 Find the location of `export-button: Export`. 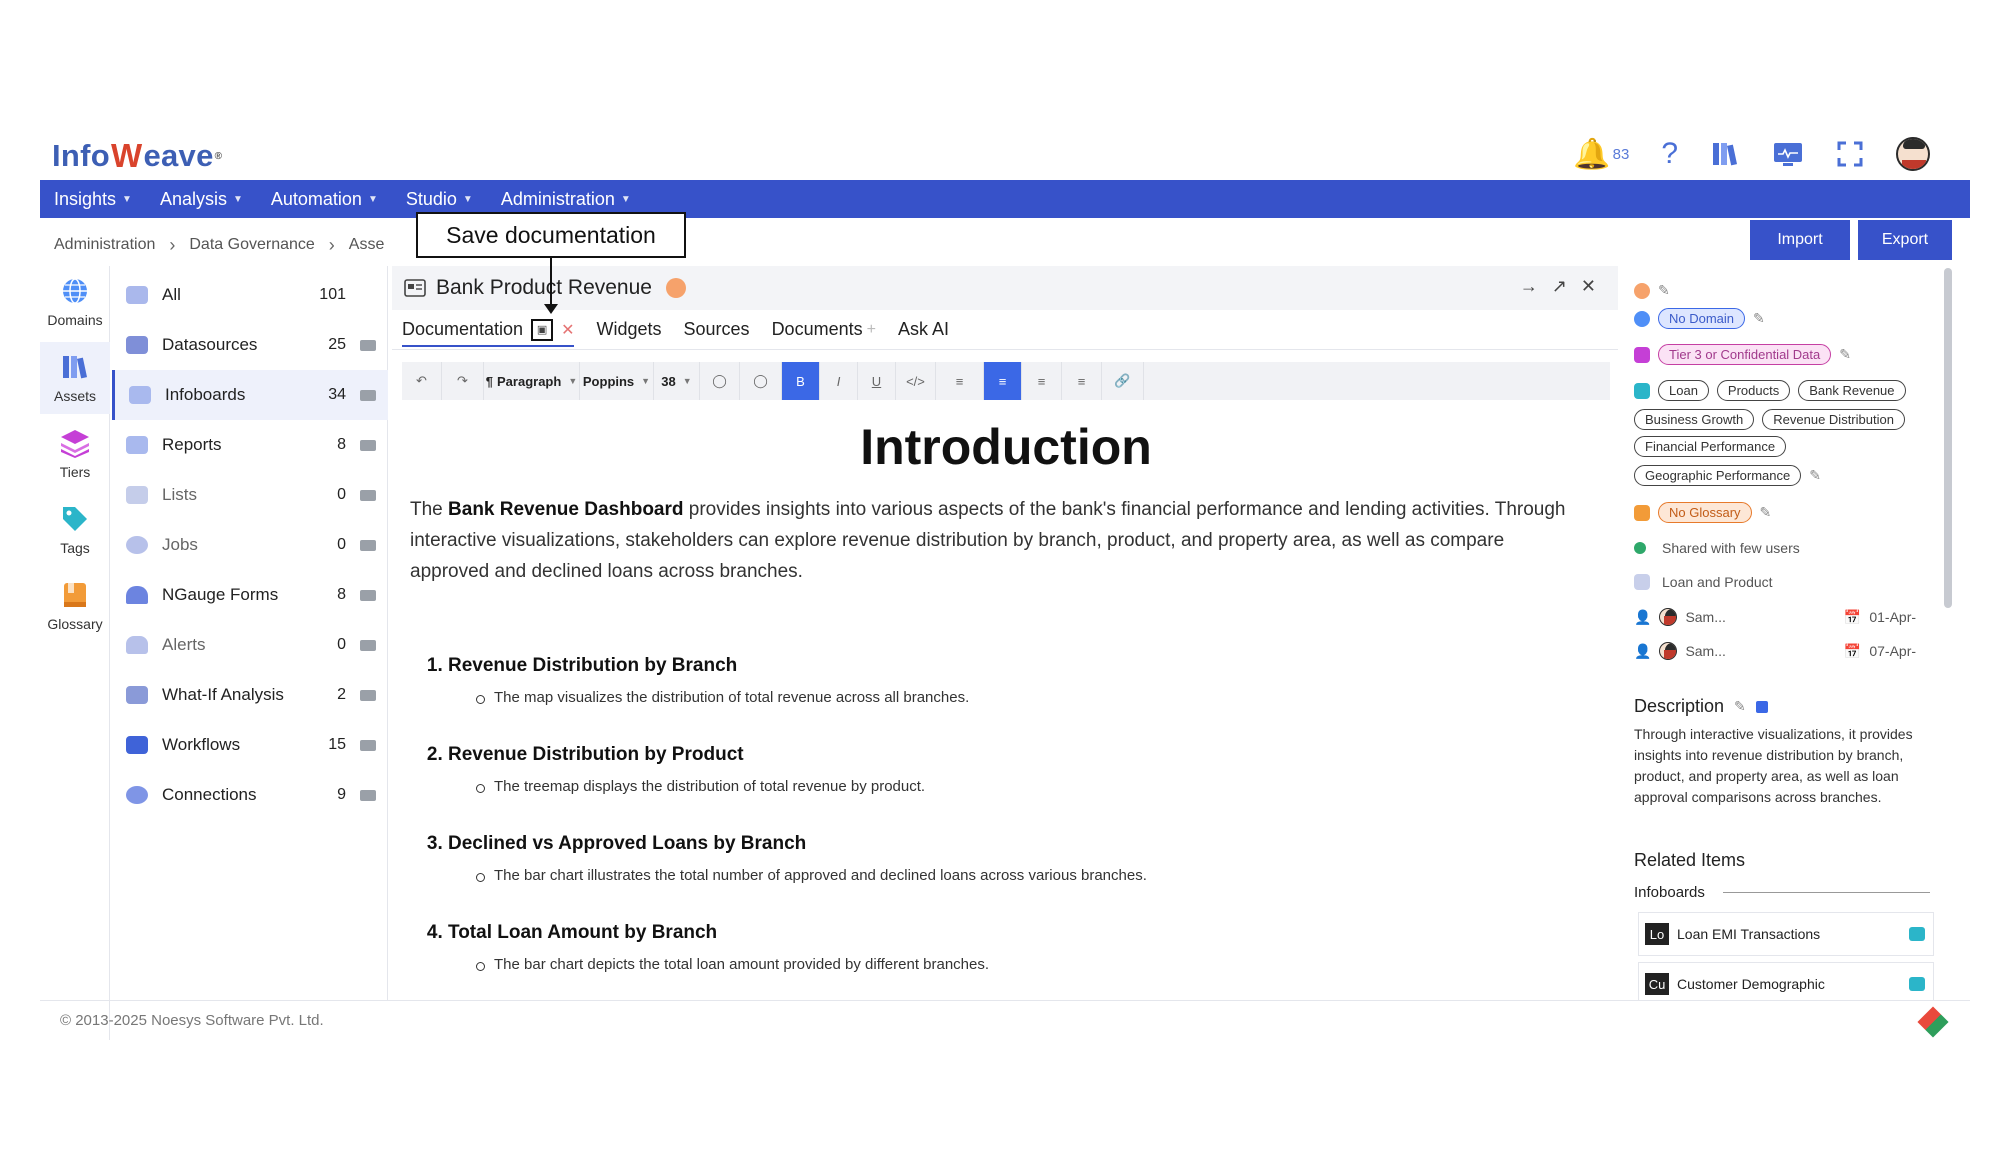

export-button: Export is located at coordinates (1905, 240).